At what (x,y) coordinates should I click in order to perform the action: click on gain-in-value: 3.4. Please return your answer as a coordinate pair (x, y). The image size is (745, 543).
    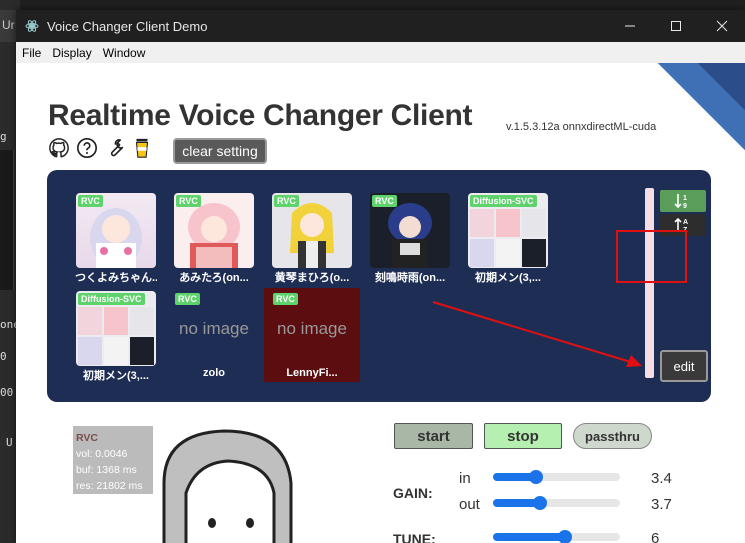
    Looking at the image, I should click on (661, 478).